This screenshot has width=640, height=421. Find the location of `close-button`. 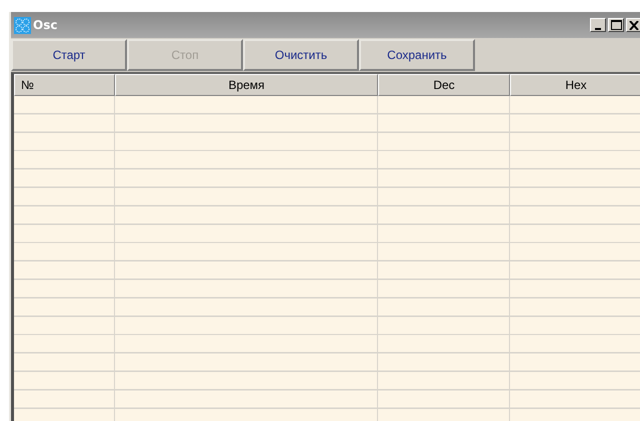

close-button is located at coordinates (633, 25).